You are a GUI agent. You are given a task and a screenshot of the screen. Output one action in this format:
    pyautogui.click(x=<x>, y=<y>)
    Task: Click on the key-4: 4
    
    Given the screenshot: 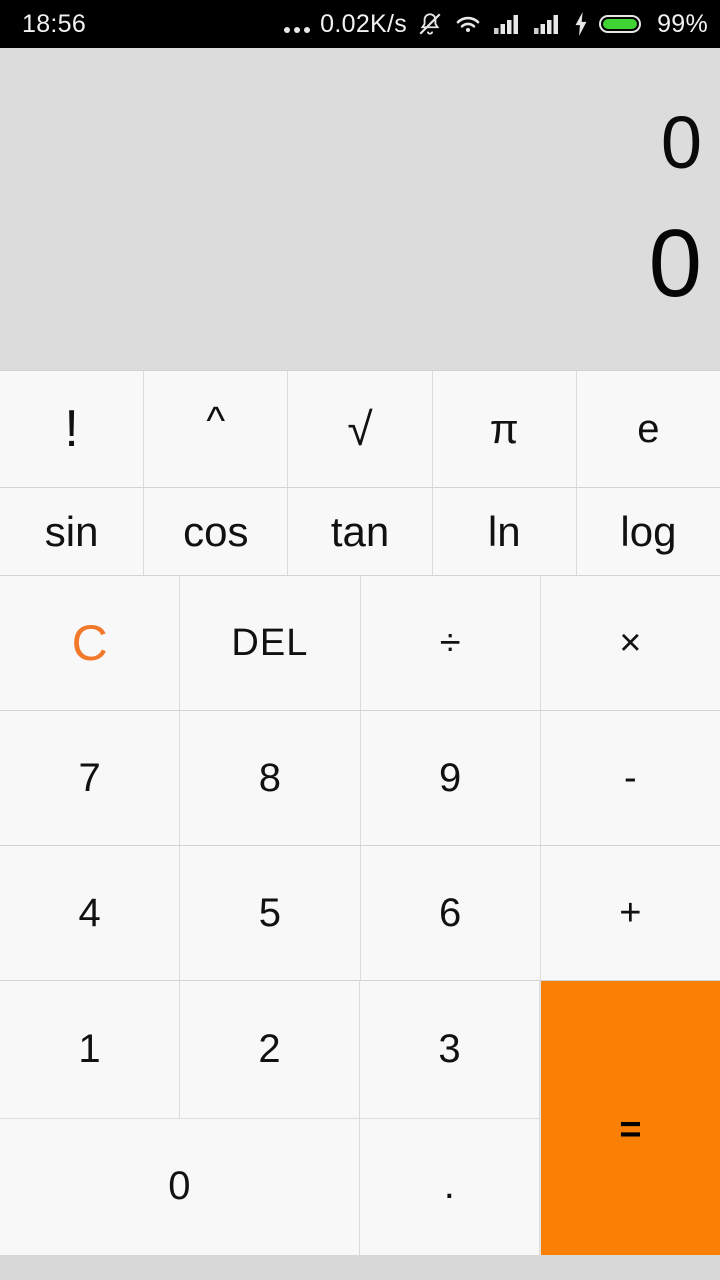 What is the action you would take?
    pyautogui.click(x=90, y=913)
    